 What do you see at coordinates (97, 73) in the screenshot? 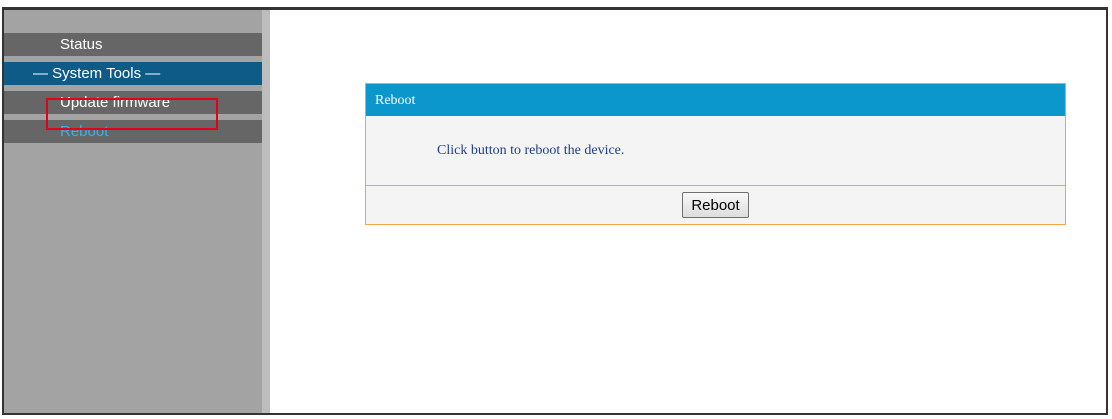
I see `sidebar-section-label: — System Tools —` at bounding box center [97, 73].